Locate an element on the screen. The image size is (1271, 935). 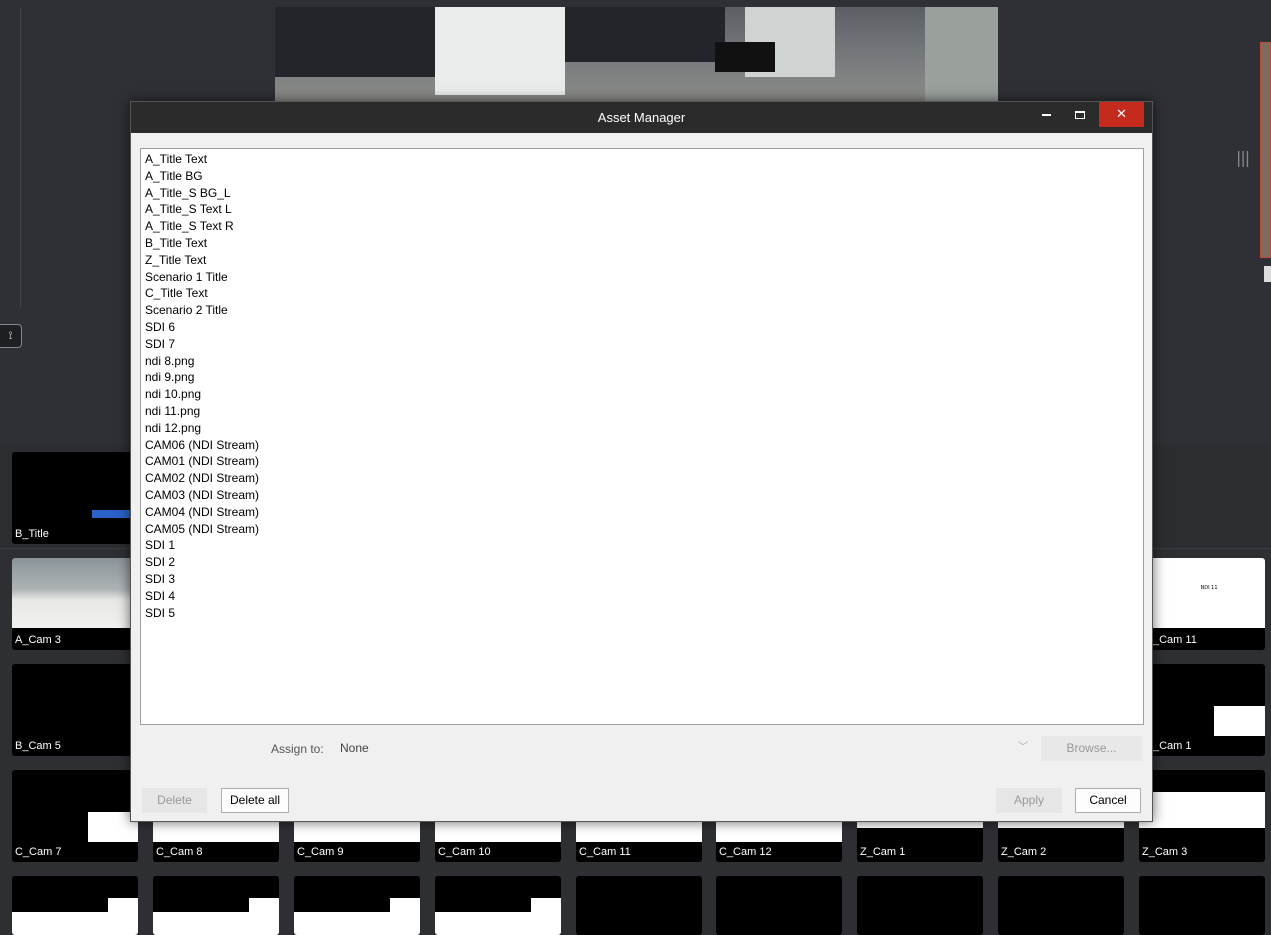
preview-window-center is located at coordinates (645, 34).